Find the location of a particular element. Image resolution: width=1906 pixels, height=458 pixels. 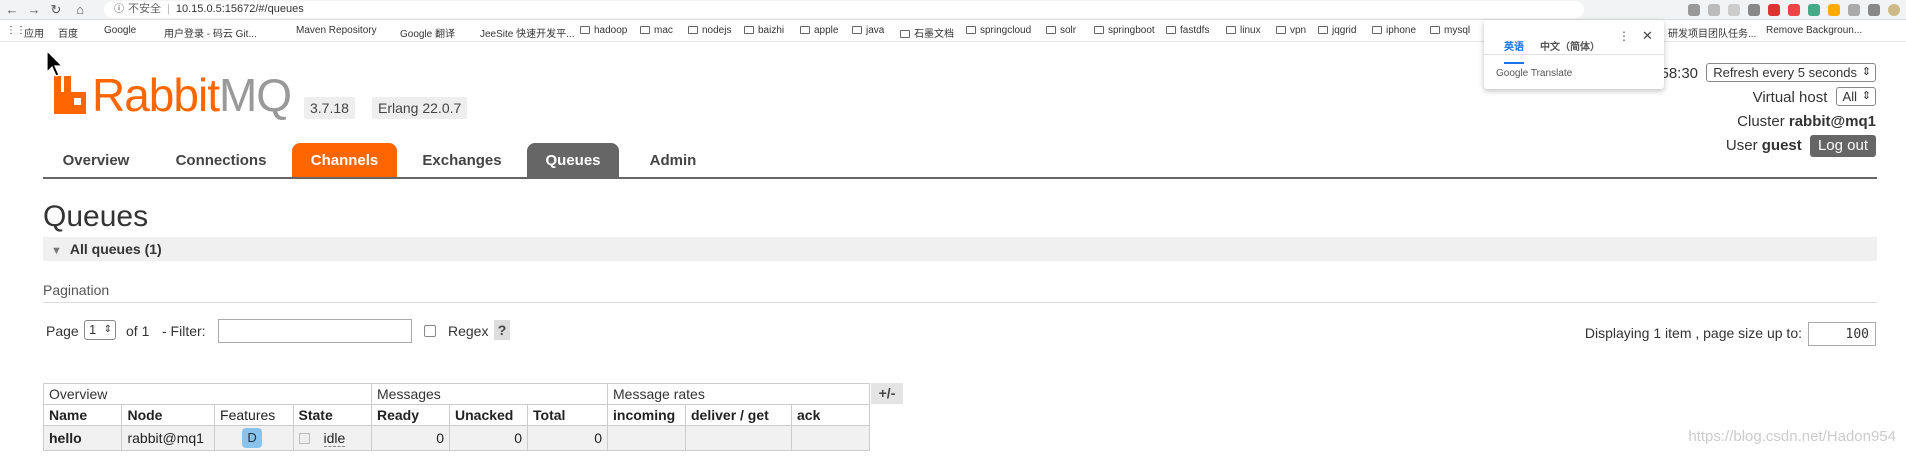

translate-tab-english: 英语 is located at coordinates (1514, 47).